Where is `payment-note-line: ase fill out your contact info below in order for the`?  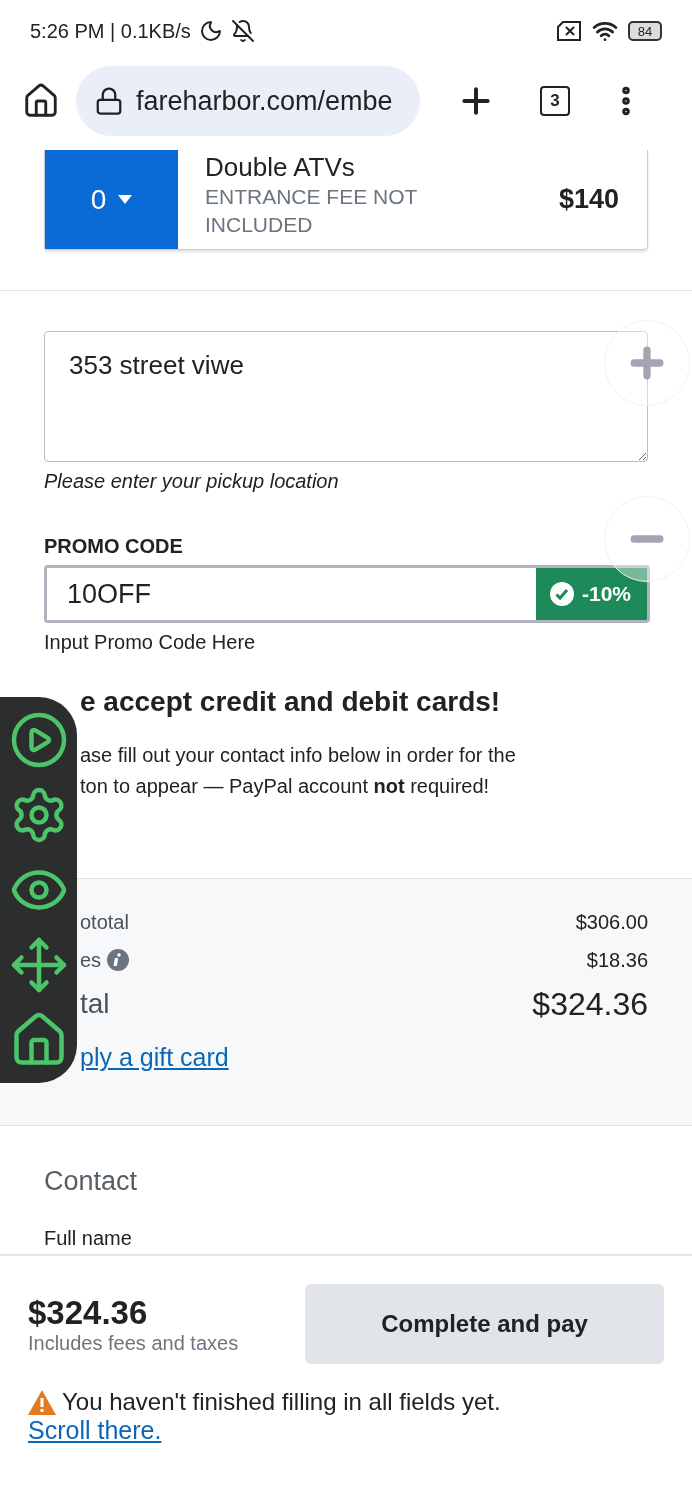 payment-note-line: ase fill out your contact info below in order for the is located at coordinates (298, 755).